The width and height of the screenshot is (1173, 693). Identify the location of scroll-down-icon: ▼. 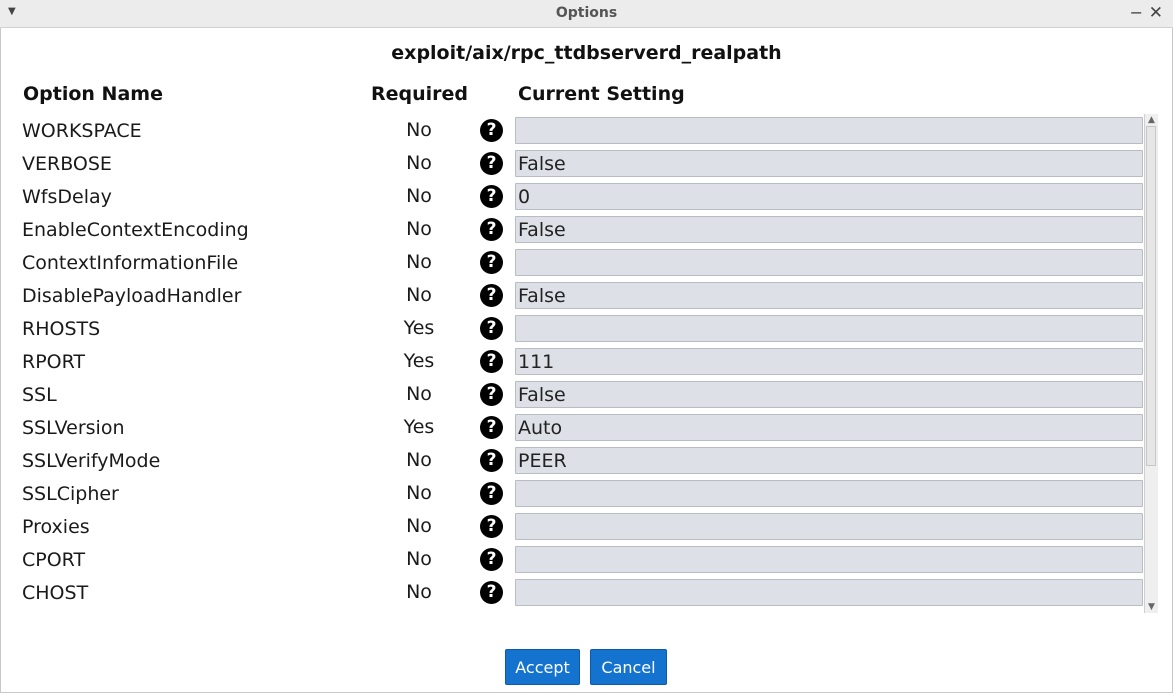
(1151, 607).